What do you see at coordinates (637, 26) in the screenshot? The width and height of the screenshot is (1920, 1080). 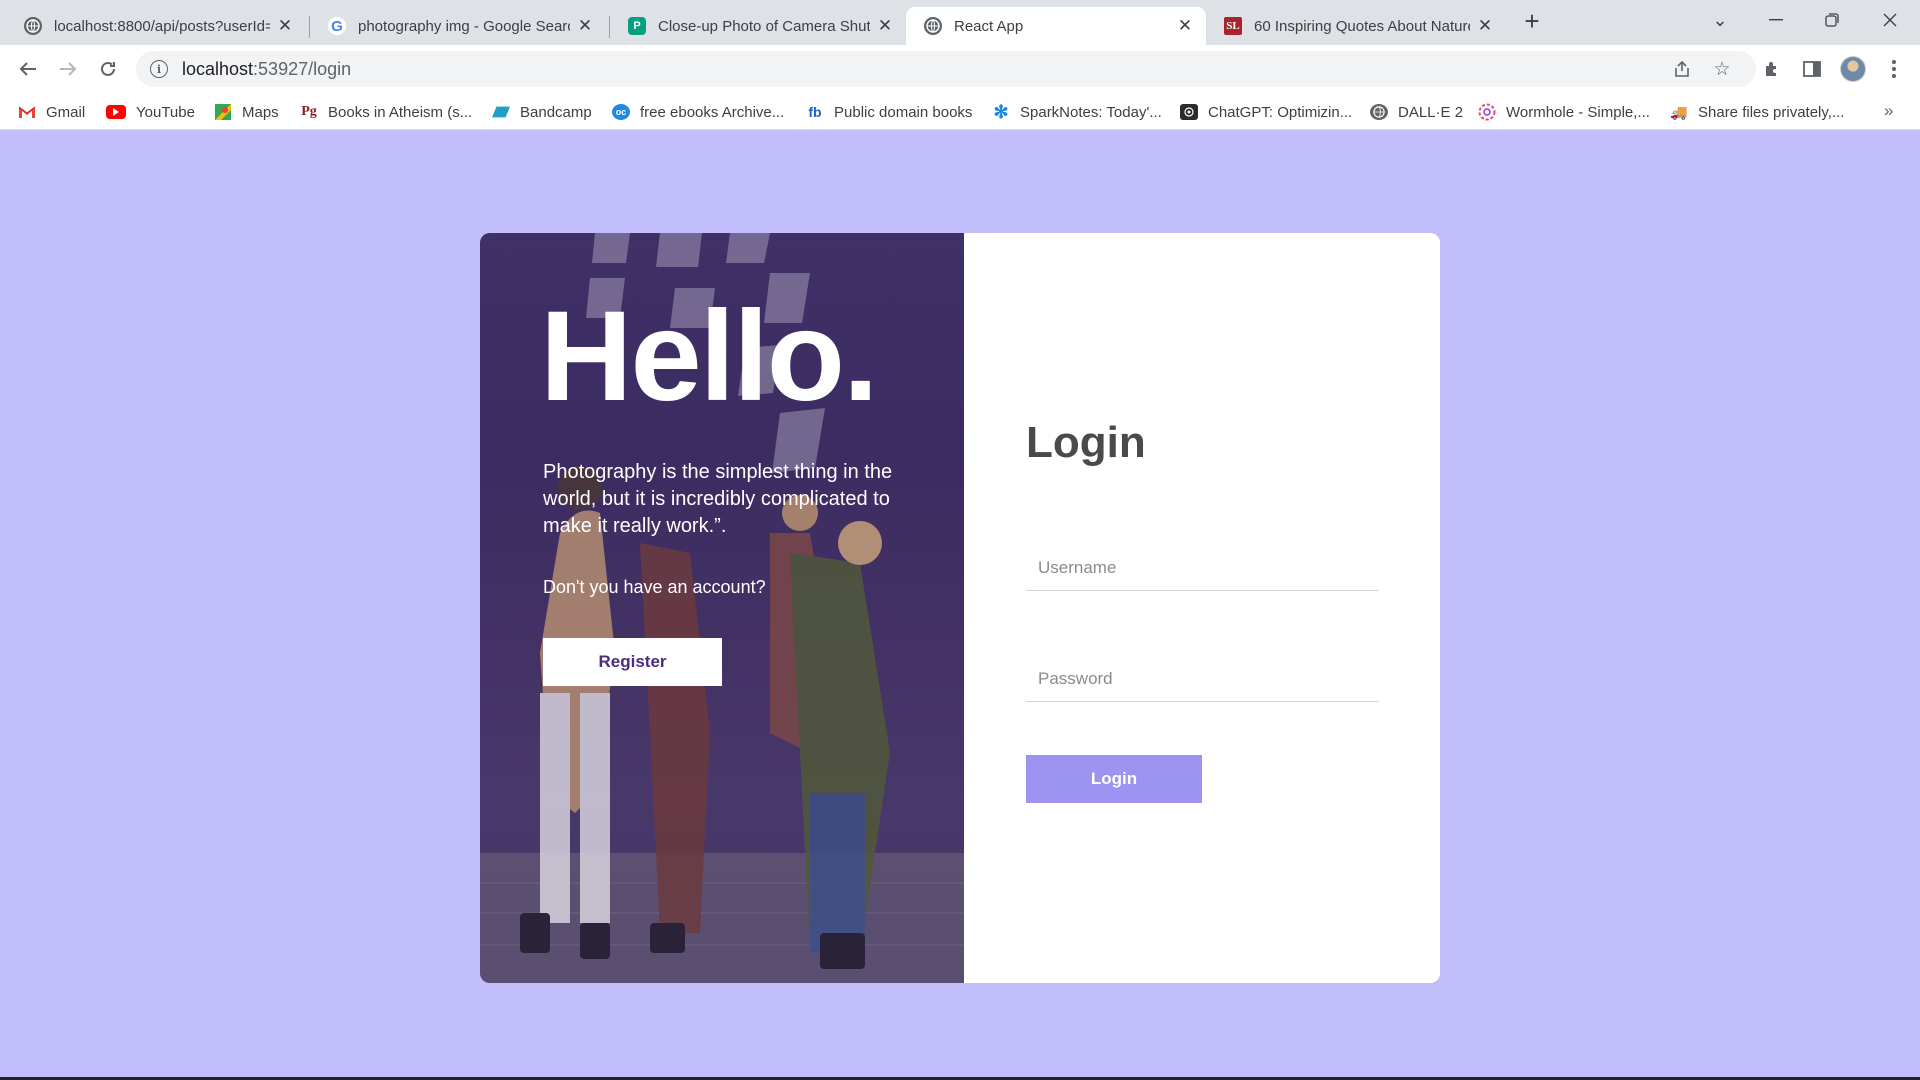 I see `pexels-icon: P` at bounding box center [637, 26].